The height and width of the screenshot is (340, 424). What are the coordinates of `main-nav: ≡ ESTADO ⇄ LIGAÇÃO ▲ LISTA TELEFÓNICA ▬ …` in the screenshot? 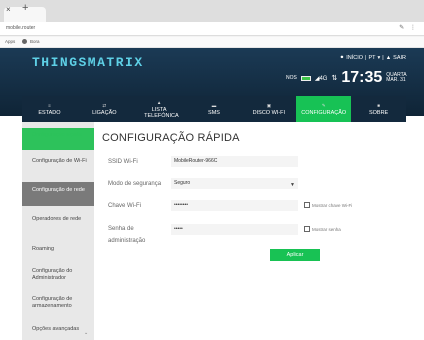 It's located at (214, 109).